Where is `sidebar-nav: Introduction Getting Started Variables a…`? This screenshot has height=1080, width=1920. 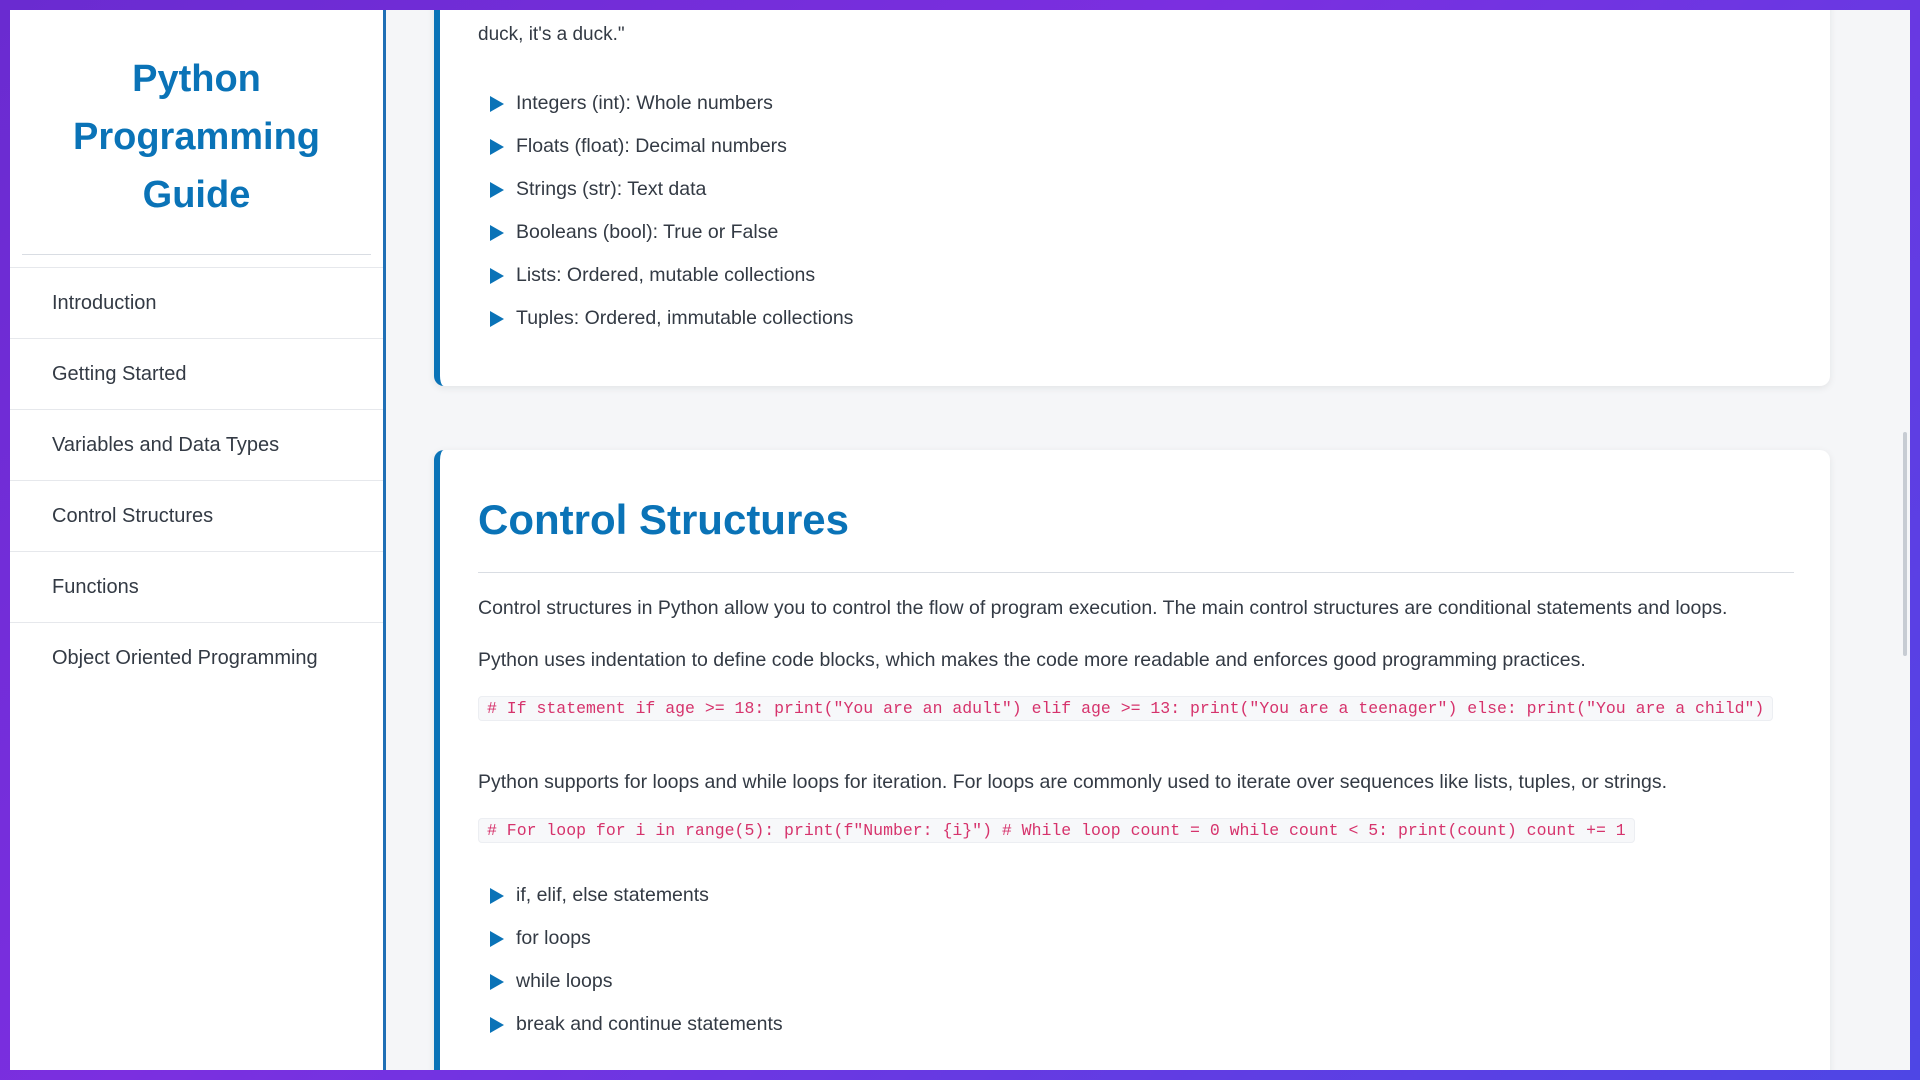
sidebar-nav: Introduction Getting Started Variables a… is located at coordinates (196, 480).